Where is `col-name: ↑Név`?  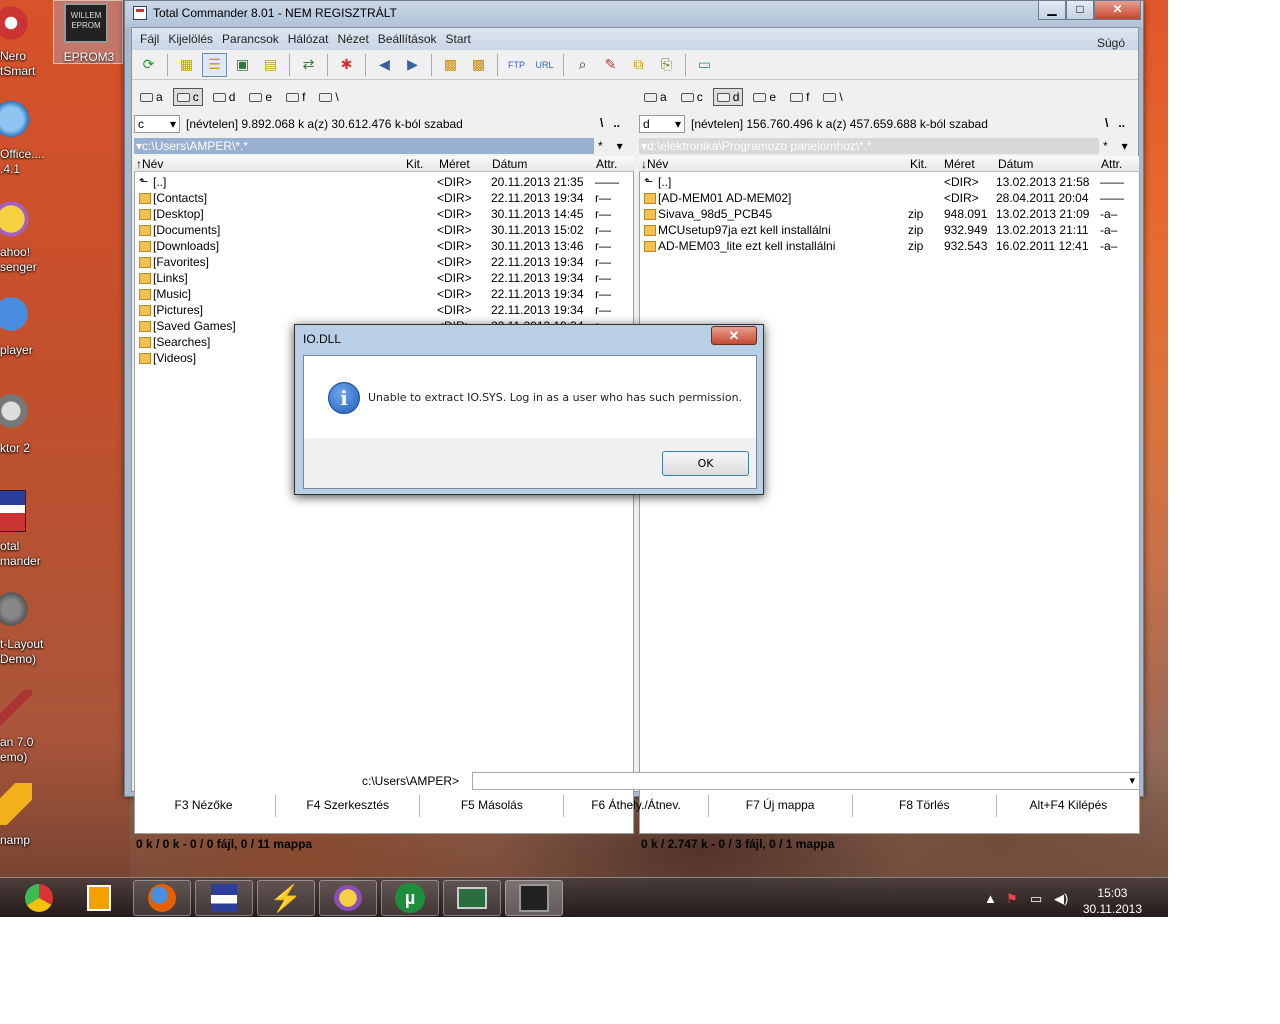
col-name: ↑Név is located at coordinates (149, 164).